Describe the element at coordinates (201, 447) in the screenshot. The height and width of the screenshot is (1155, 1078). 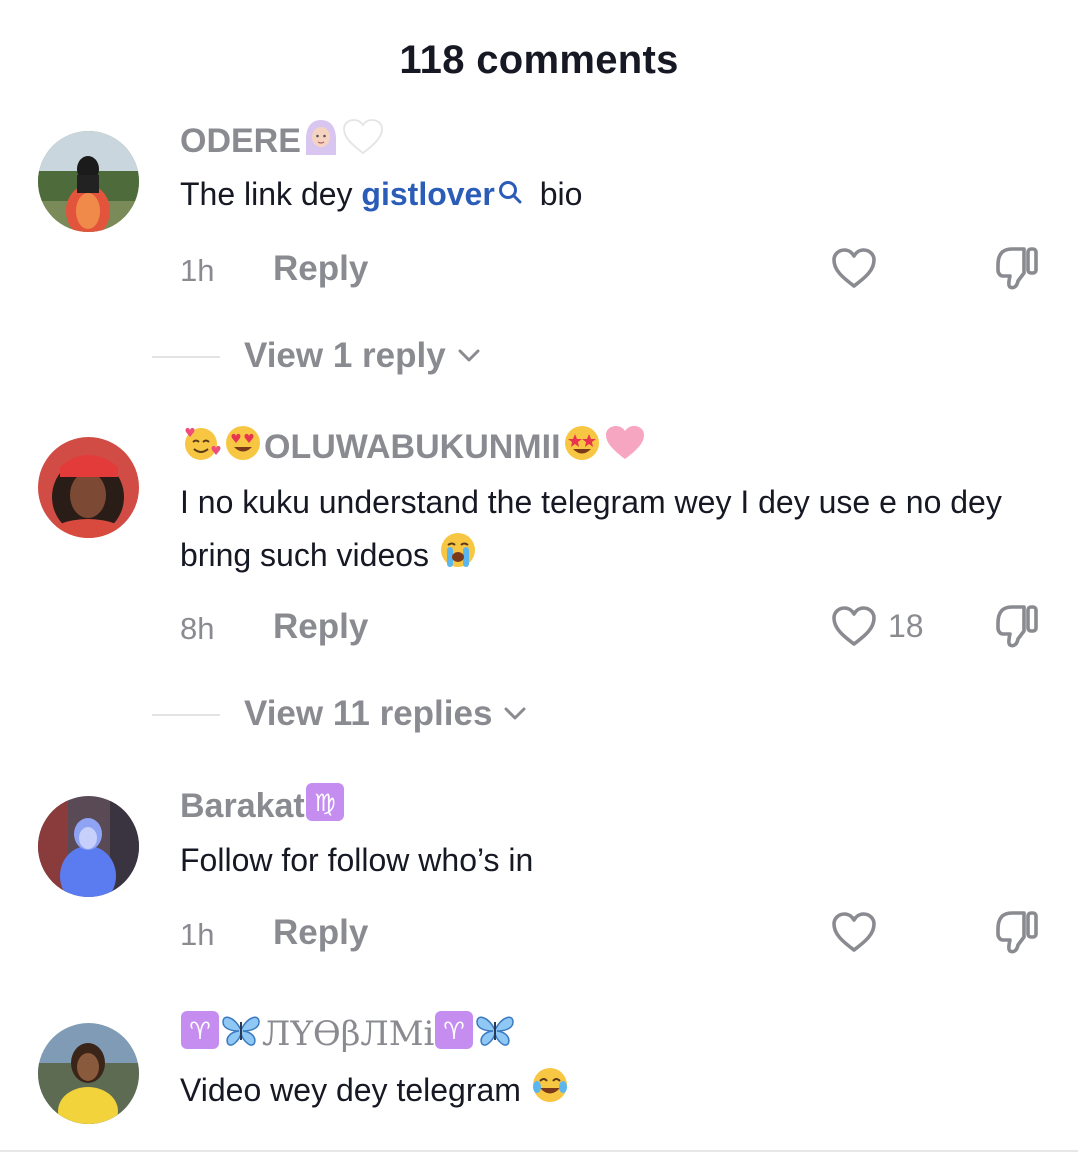
I see `smiling-face-hearts-icon` at that location.